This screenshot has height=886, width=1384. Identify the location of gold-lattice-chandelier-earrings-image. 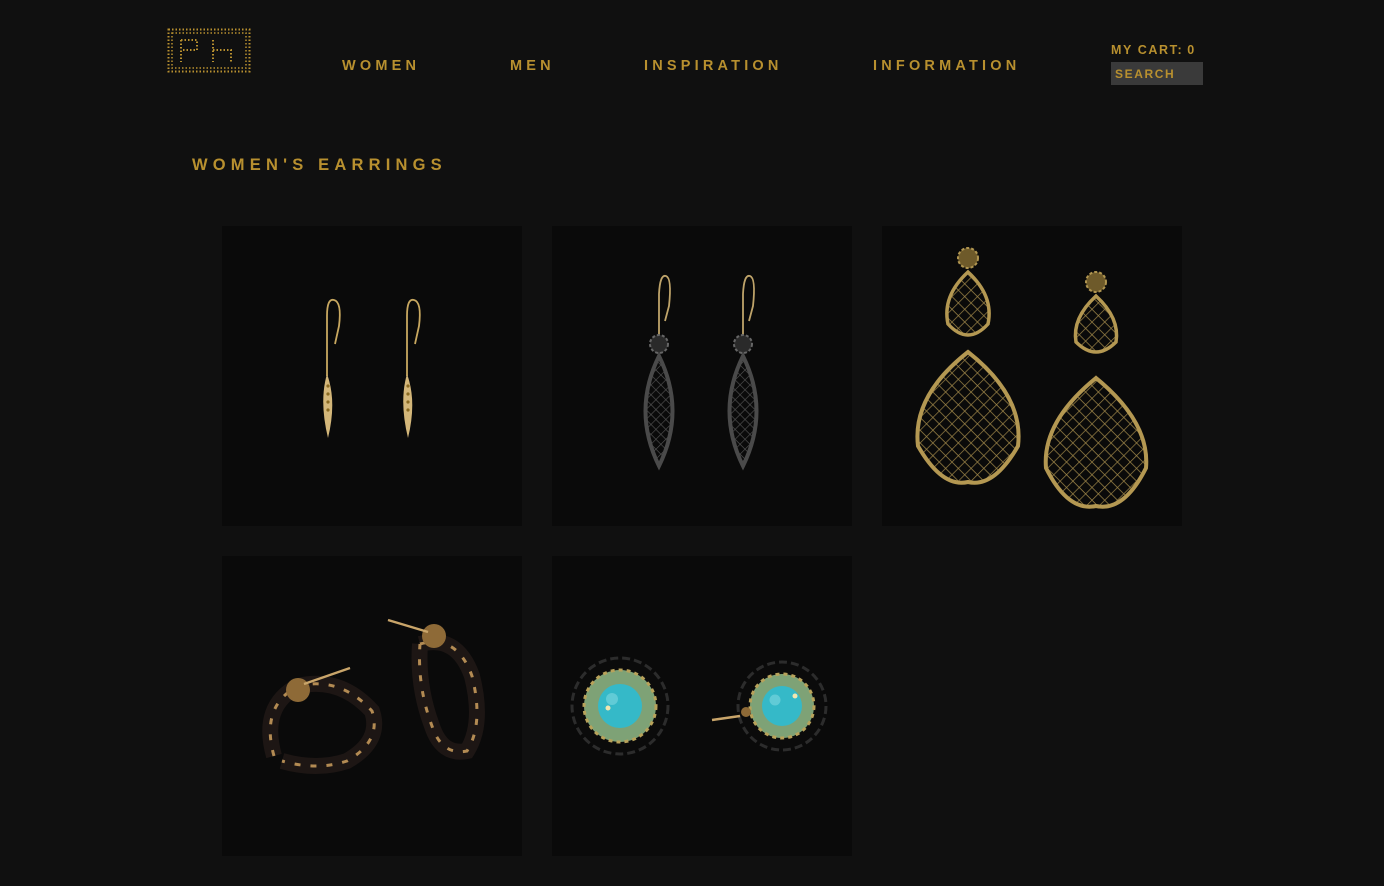
(1032, 378).